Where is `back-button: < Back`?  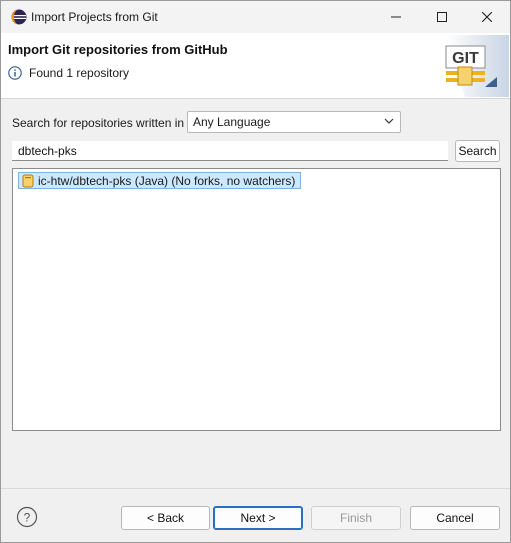 back-button: < Back is located at coordinates (165, 518).